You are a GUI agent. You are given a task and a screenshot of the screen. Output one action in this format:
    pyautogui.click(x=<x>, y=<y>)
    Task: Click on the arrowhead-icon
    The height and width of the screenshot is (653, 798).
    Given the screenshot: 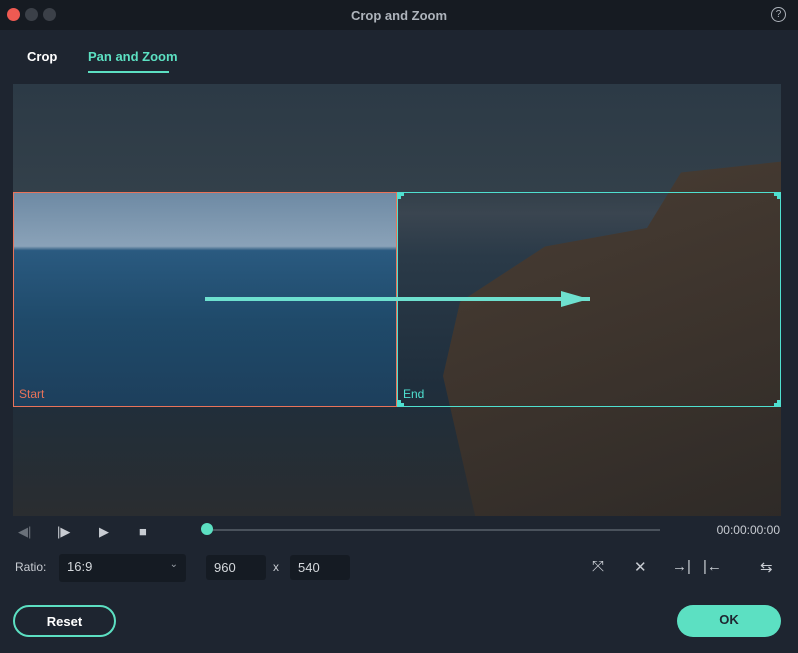 What is the action you would take?
    pyautogui.click(x=575, y=299)
    